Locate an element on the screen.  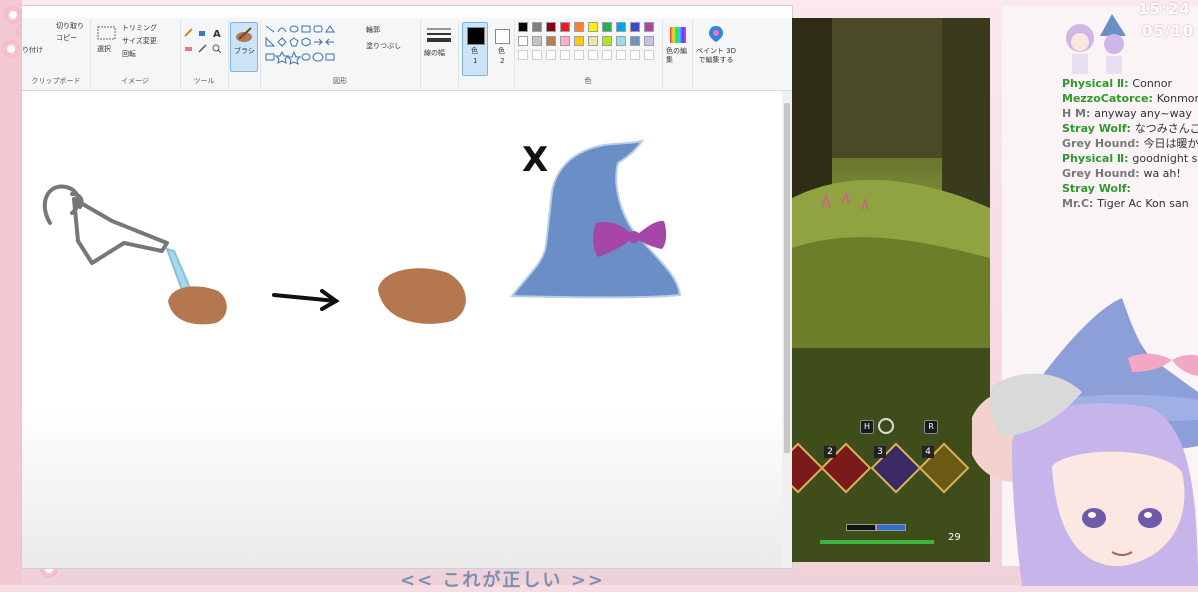
copy-button: コピー is located at coordinates (66, 38).